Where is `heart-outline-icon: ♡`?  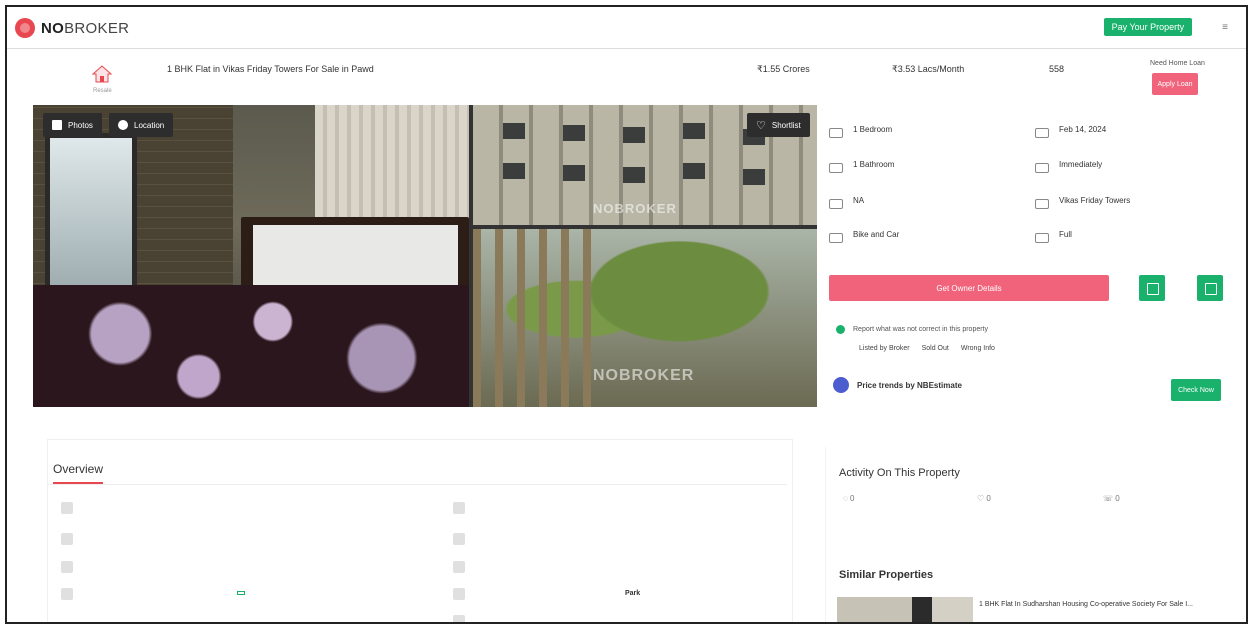
heart-outline-icon: ♡ is located at coordinates (982, 498).